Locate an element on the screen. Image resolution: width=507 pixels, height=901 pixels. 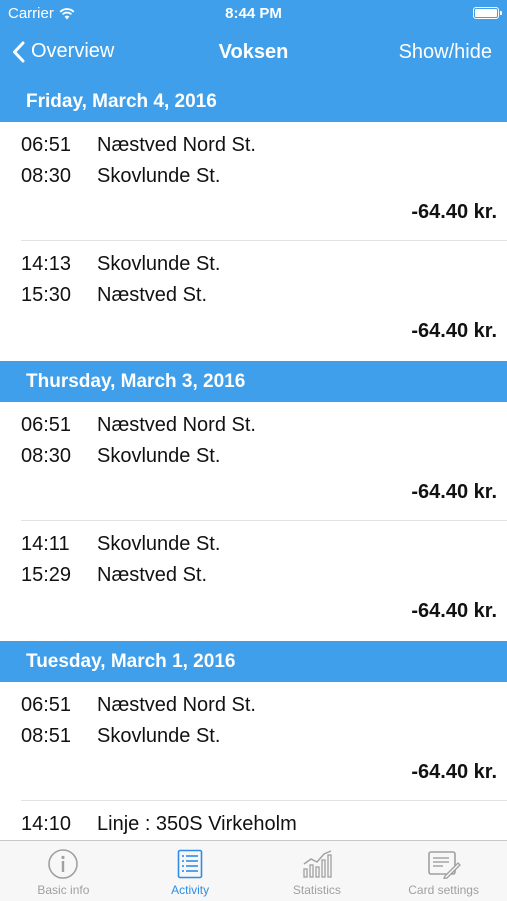
show-hide-button: Show/hide is located at coordinates (445, 52).